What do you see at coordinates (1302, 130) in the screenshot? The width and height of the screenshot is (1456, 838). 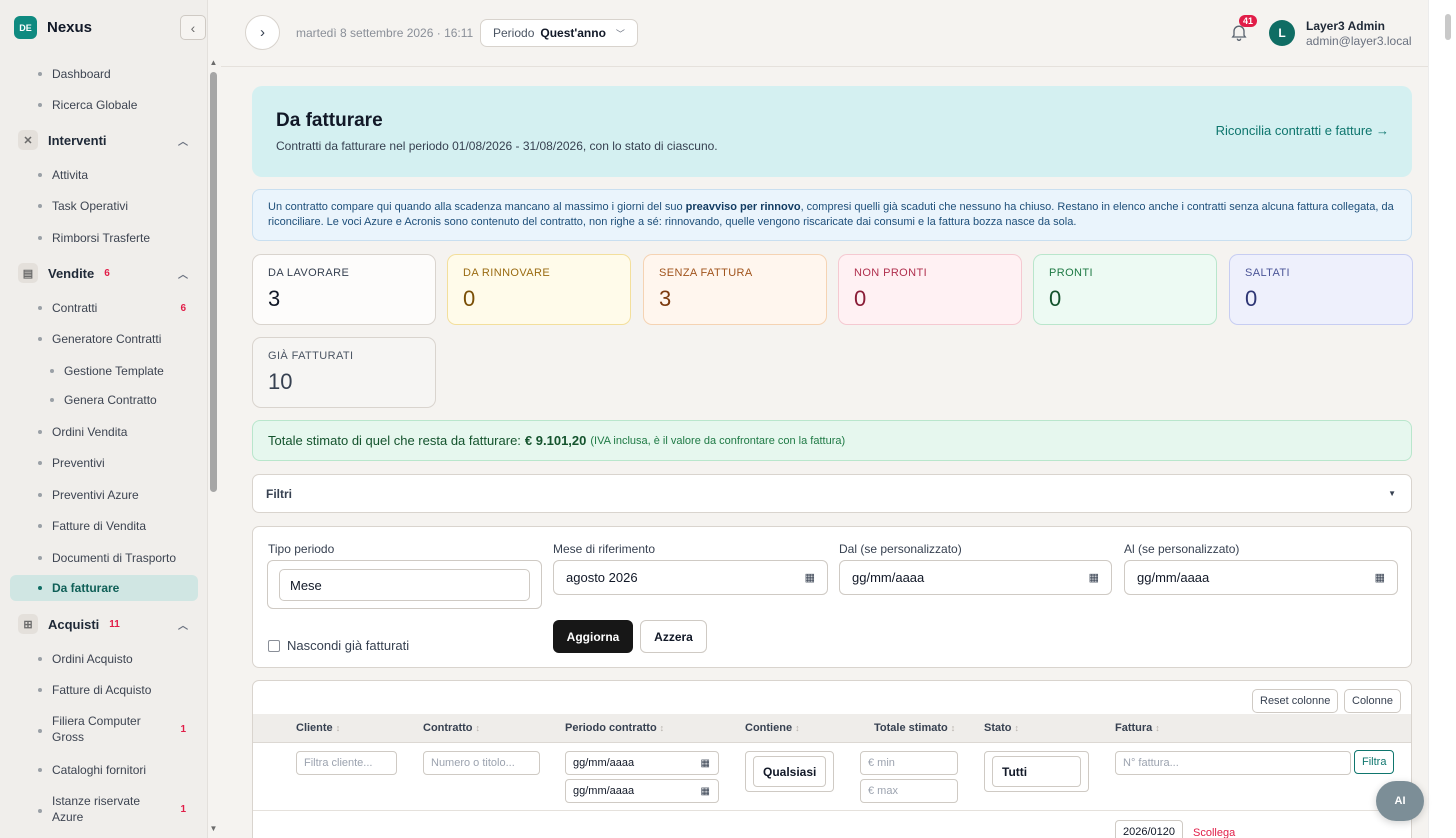 I see `reconcile-link: Riconcilia contratti e fatture →` at bounding box center [1302, 130].